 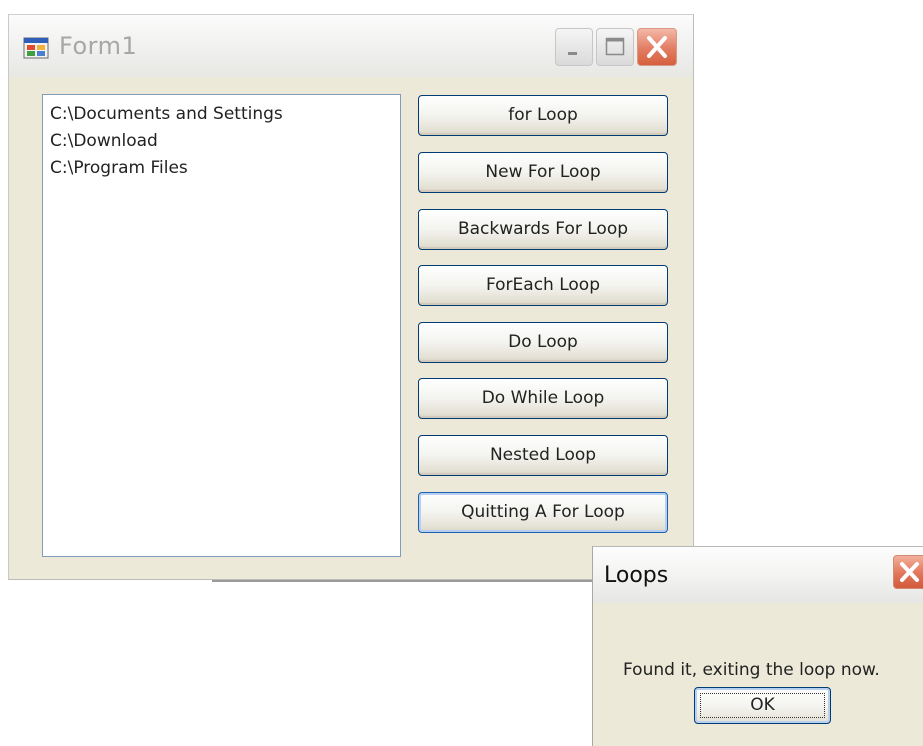 I want to click on list-item: C:\Documents and Settings, so click(x=221, y=114).